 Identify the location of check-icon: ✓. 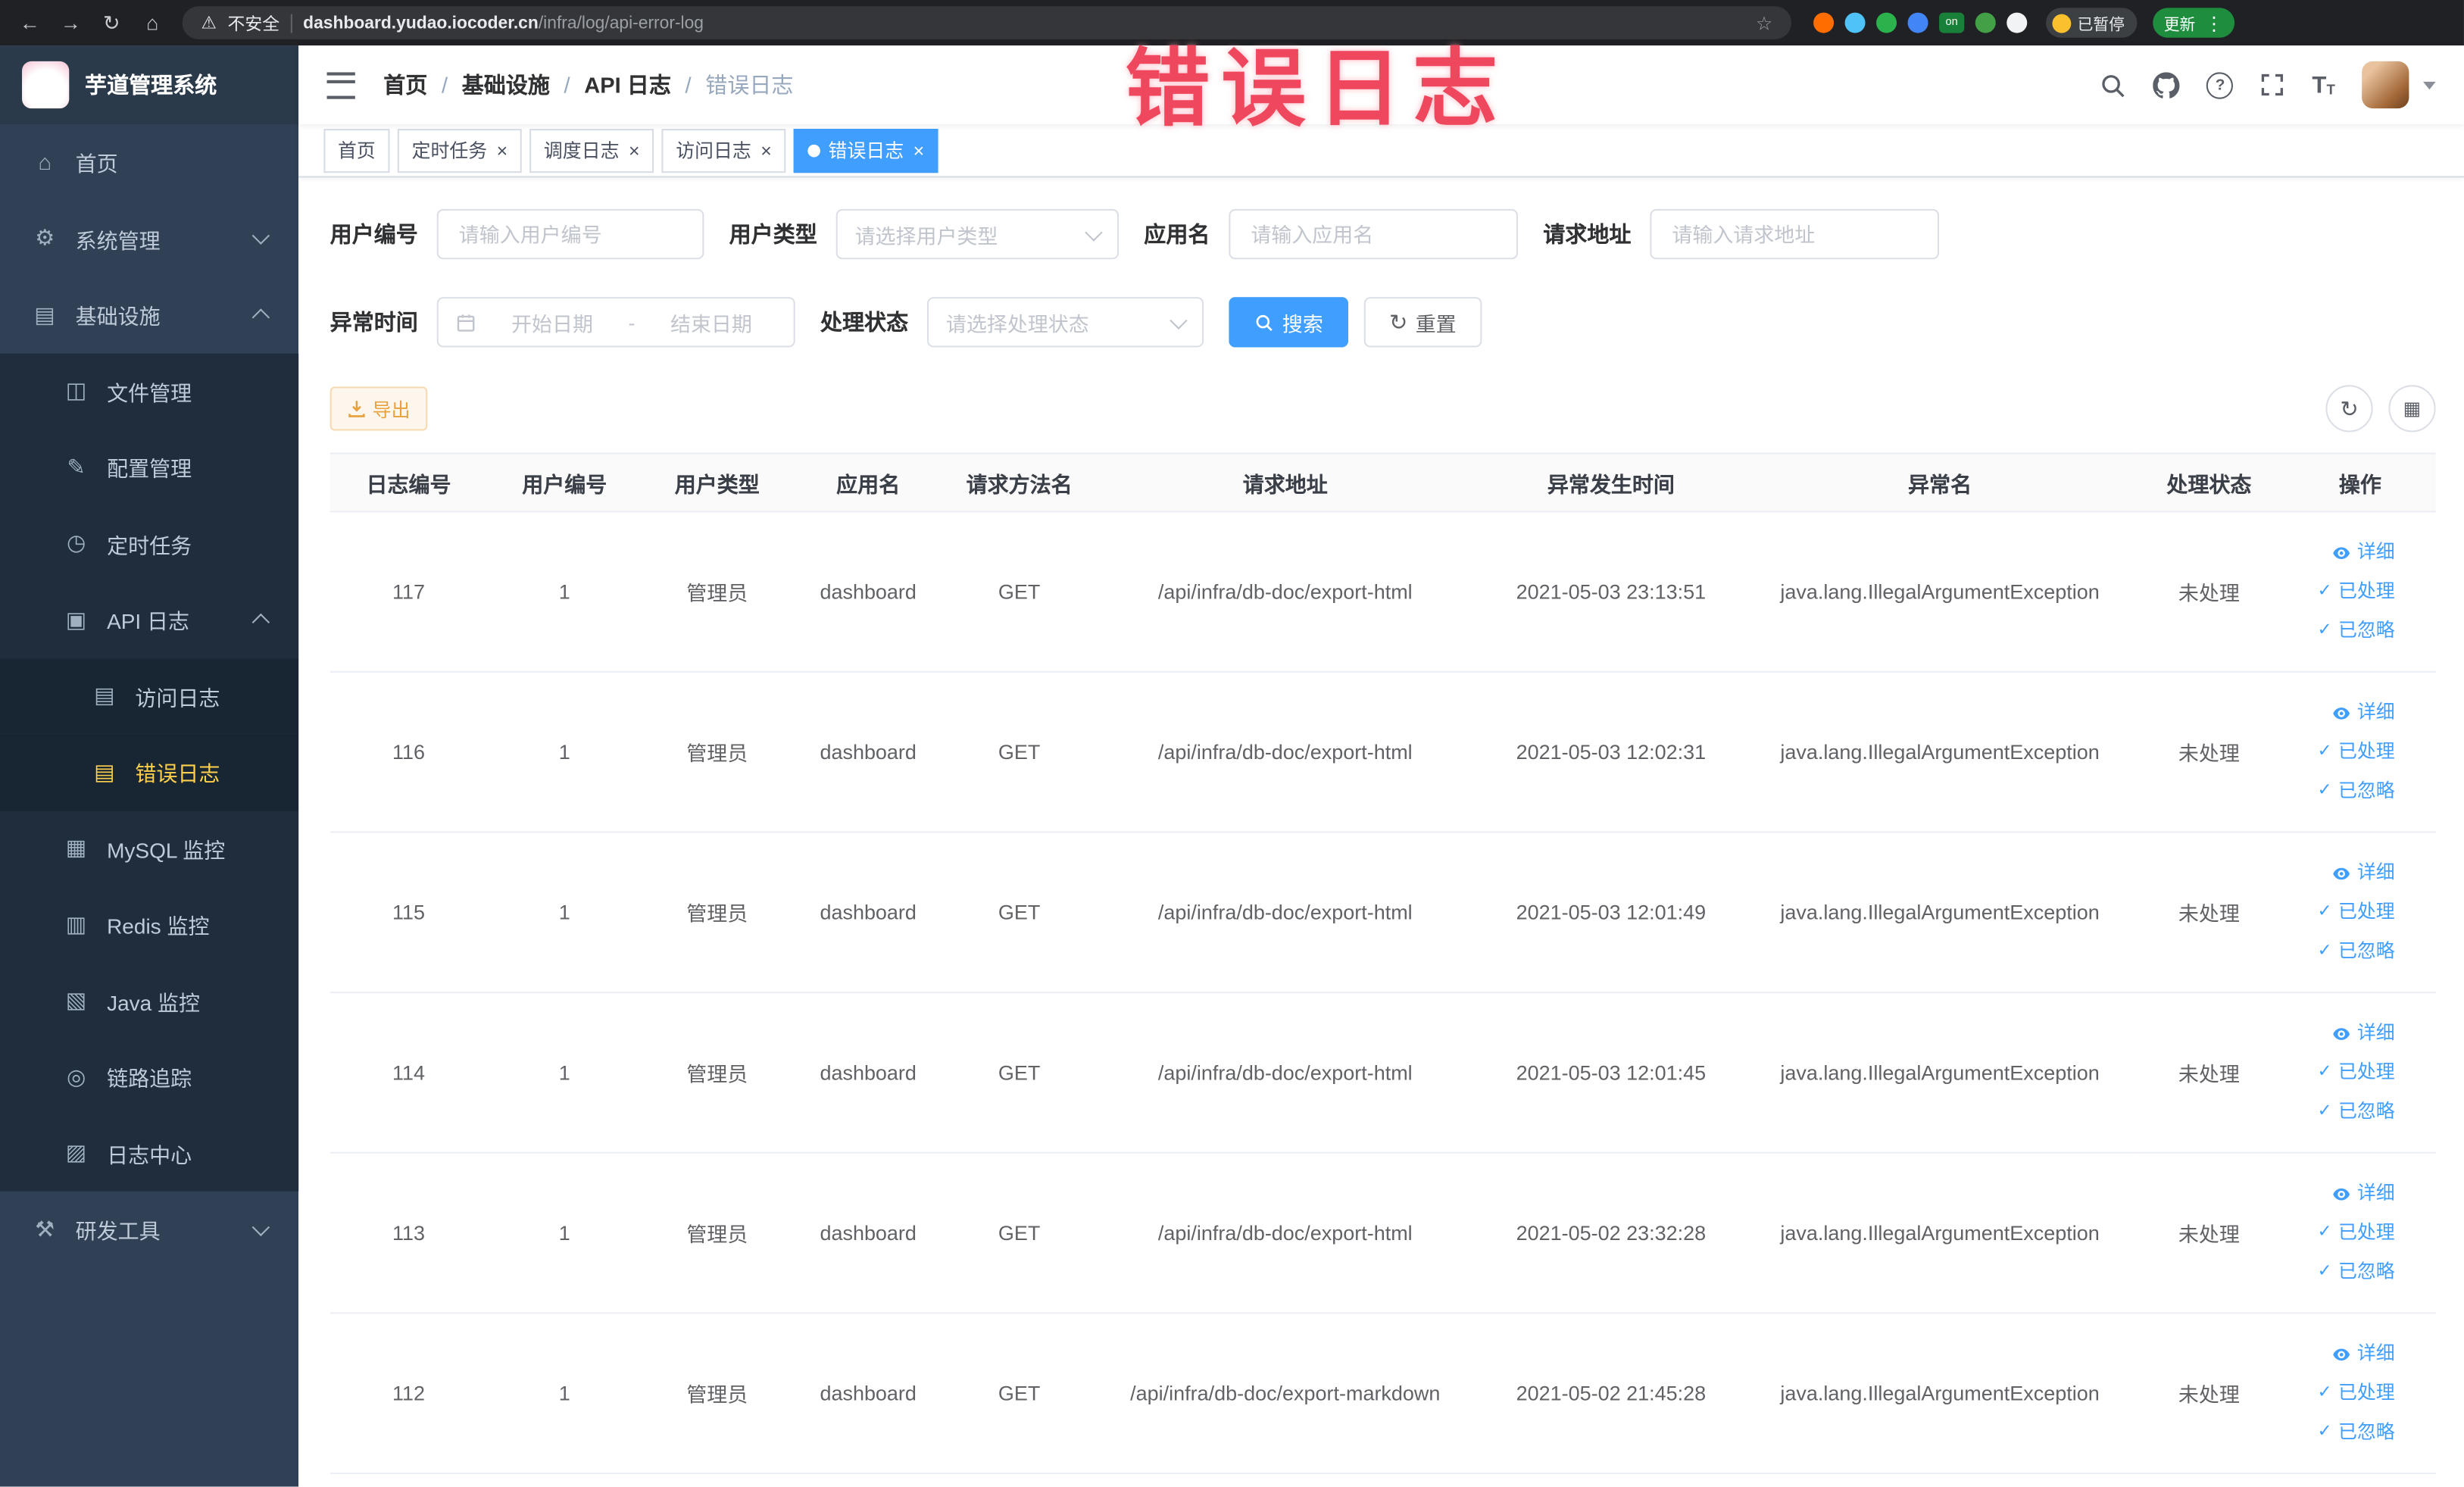
(2324, 790).